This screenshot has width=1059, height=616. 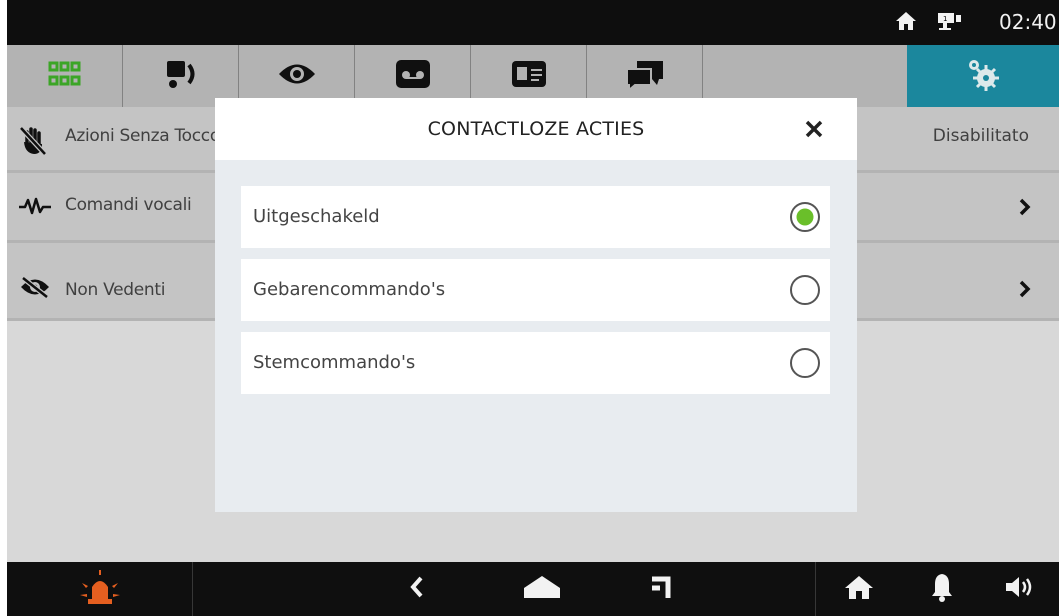 What do you see at coordinates (316, 216) in the screenshot?
I see `option-label: Uitgeschakeld` at bounding box center [316, 216].